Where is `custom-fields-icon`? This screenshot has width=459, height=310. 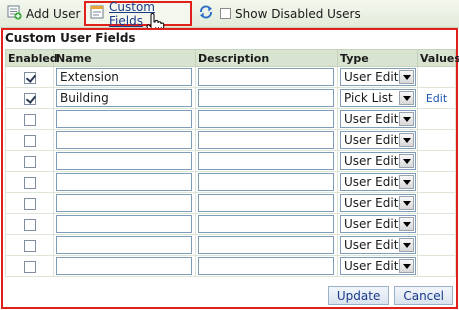 custom-fields-icon is located at coordinates (97, 14).